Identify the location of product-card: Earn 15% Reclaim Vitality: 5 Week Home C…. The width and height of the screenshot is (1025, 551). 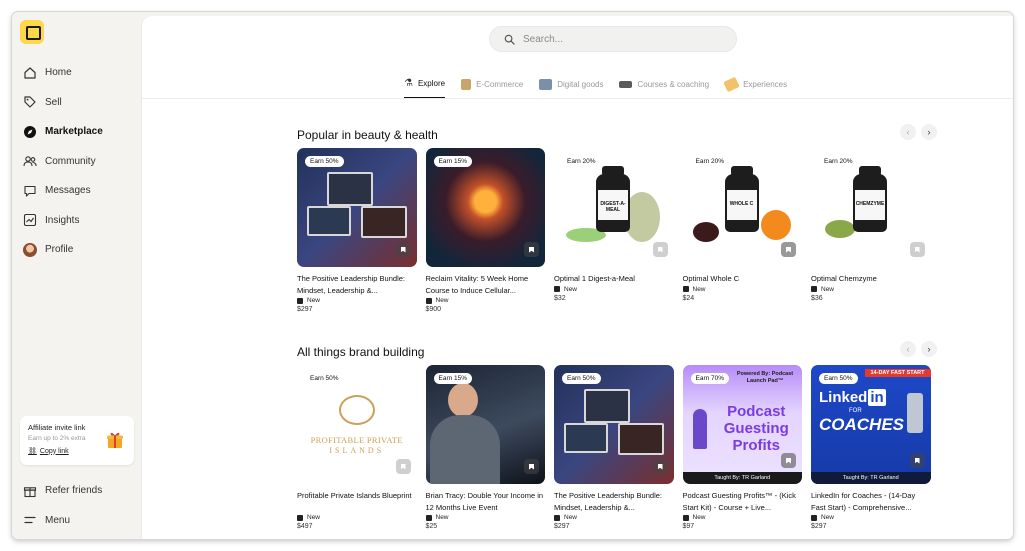
(485, 230).